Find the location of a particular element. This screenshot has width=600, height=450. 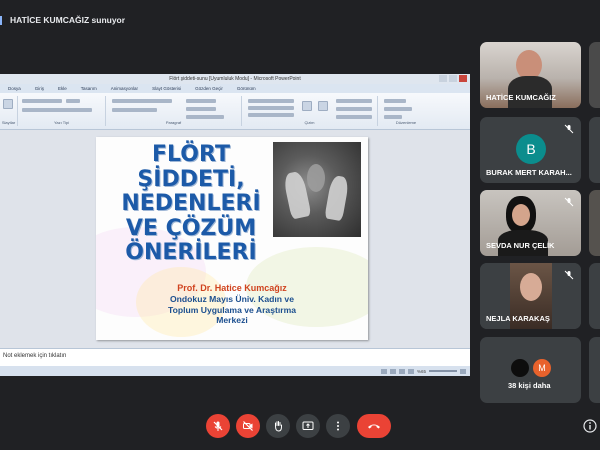

more-participants-tile: M 38 kişi daha is located at coordinates (530, 370).